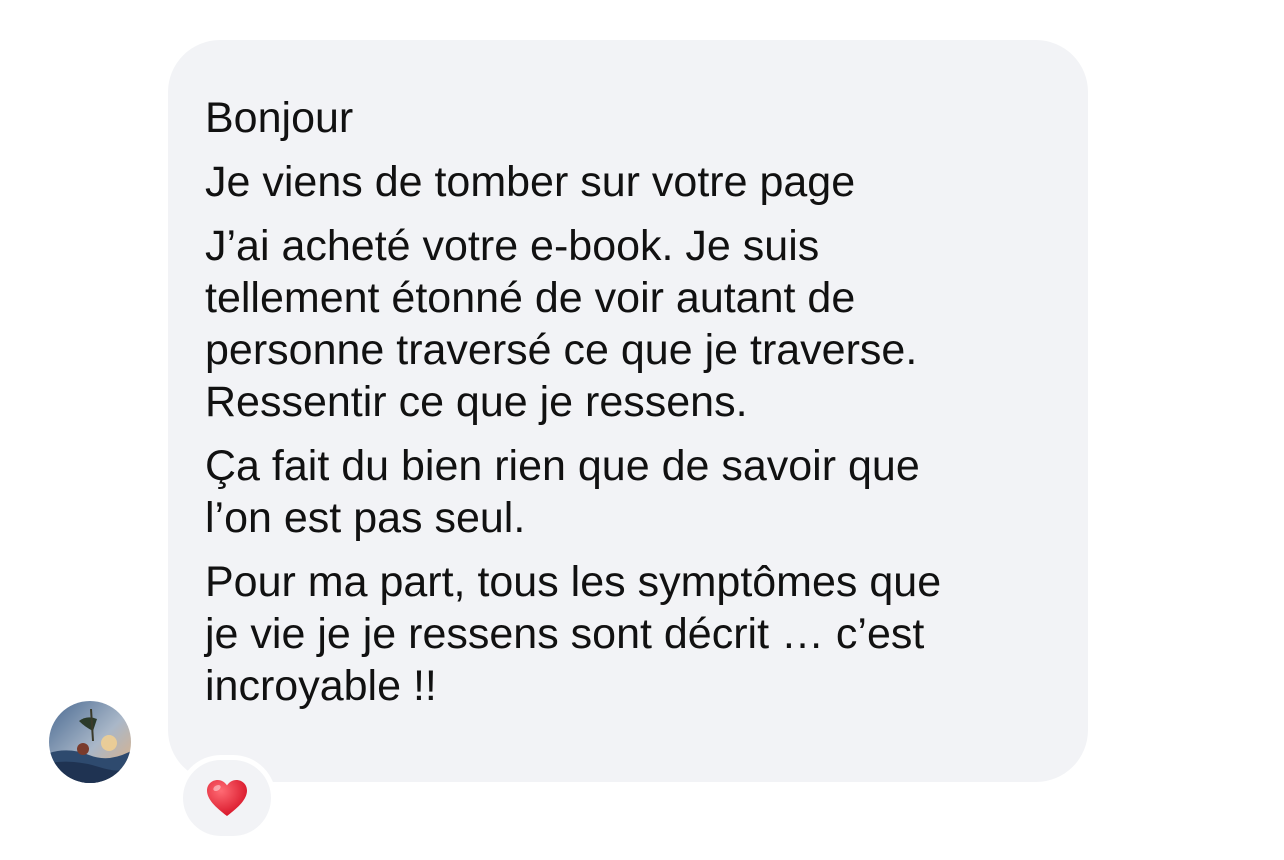  What do you see at coordinates (530, 298) in the screenshot?
I see `message-line: tellement étonné de voir autant de` at bounding box center [530, 298].